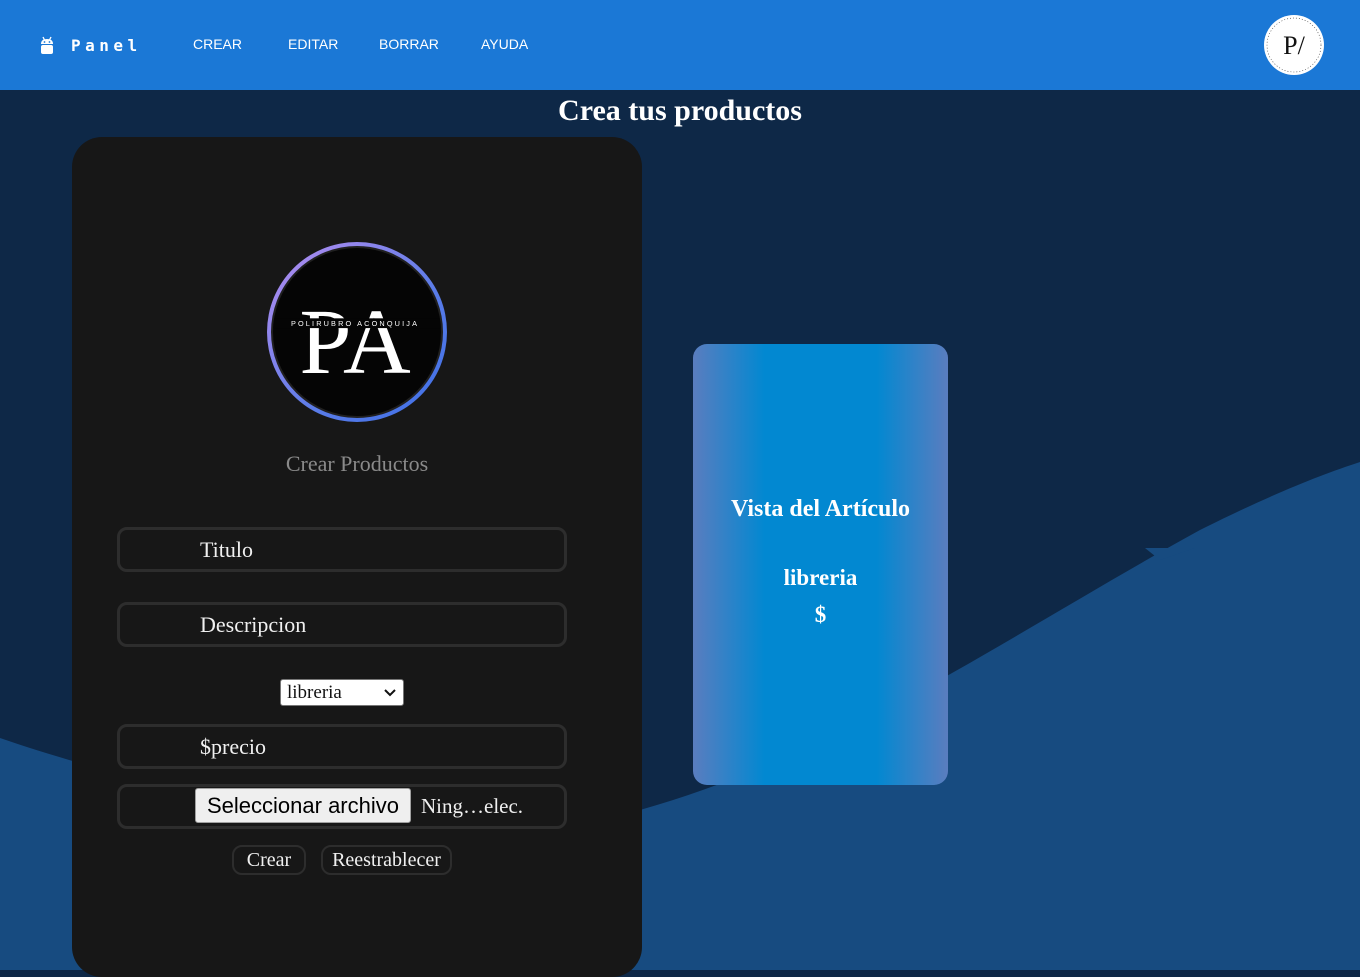 Image resolution: width=1360 pixels, height=977 pixels. What do you see at coordinates (680, 110) in the screenshot?
I see `page-title: Crea tus productos` at bounding box center [680, 110].